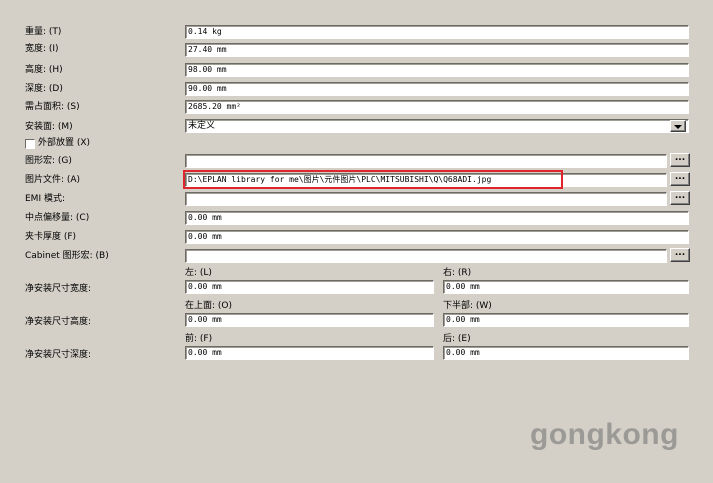  Describe the element at coordinates (58, 322) in the screenshot. I see `net-height-label: 净安装尺寸高度:` at that location.